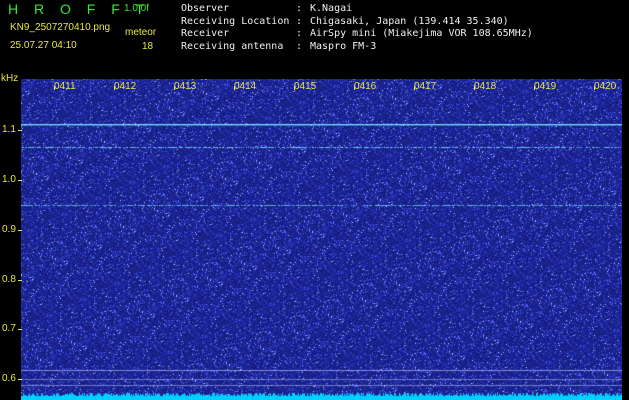 Image resolution: width=629 pixels, height=400 pixels. Describe the element at coordinates (343, 46) in the screenshot. I see `info-value: Maspro FM-3` at that location.